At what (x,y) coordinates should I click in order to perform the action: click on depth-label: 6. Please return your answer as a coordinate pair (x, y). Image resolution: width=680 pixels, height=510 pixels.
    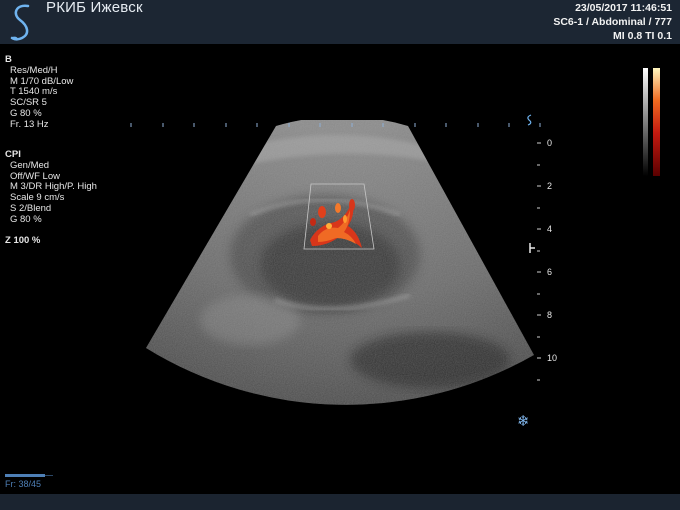
    Looking at the image, I should click on (549, 272).